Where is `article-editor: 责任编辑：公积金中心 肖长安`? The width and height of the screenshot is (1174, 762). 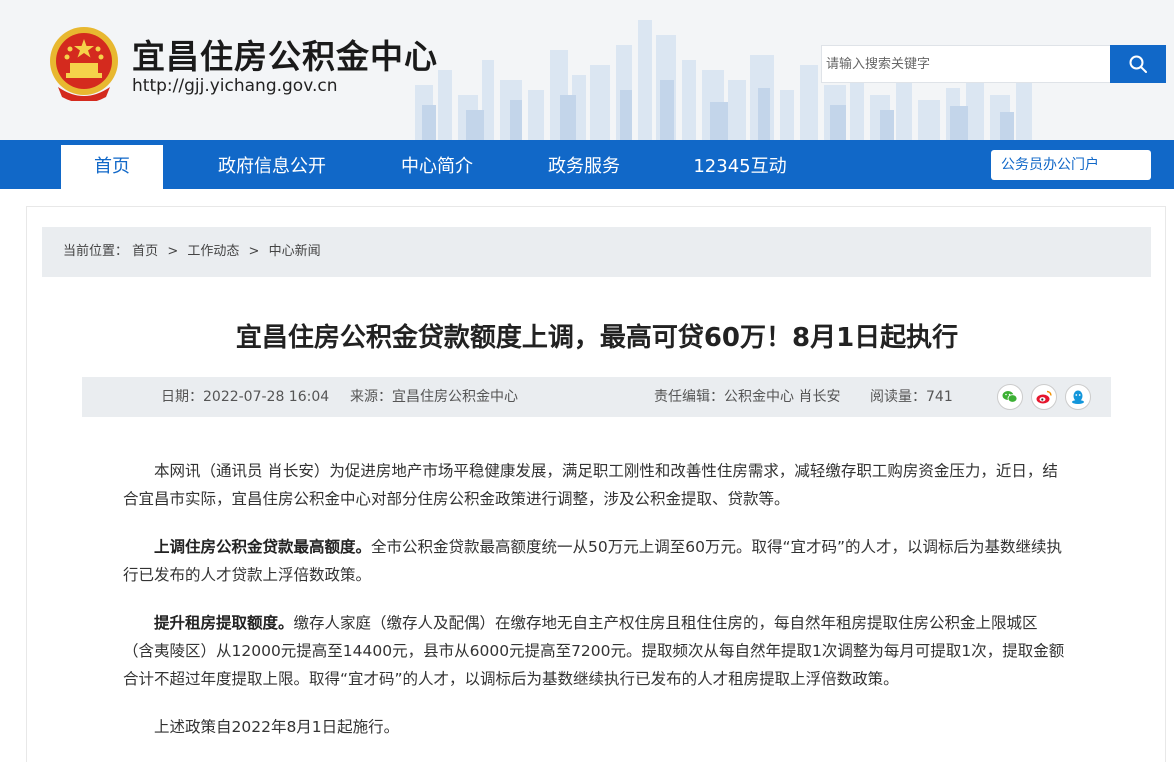 article-editor: 责任编辑：公积金中心 肖长安 is located at coordinates (747, 397).